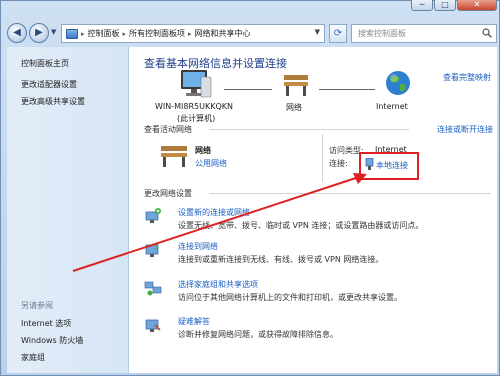 Image resolution: width=500 pixels, height=376 pixels. I want to click on search-icon, so click(487, 33).